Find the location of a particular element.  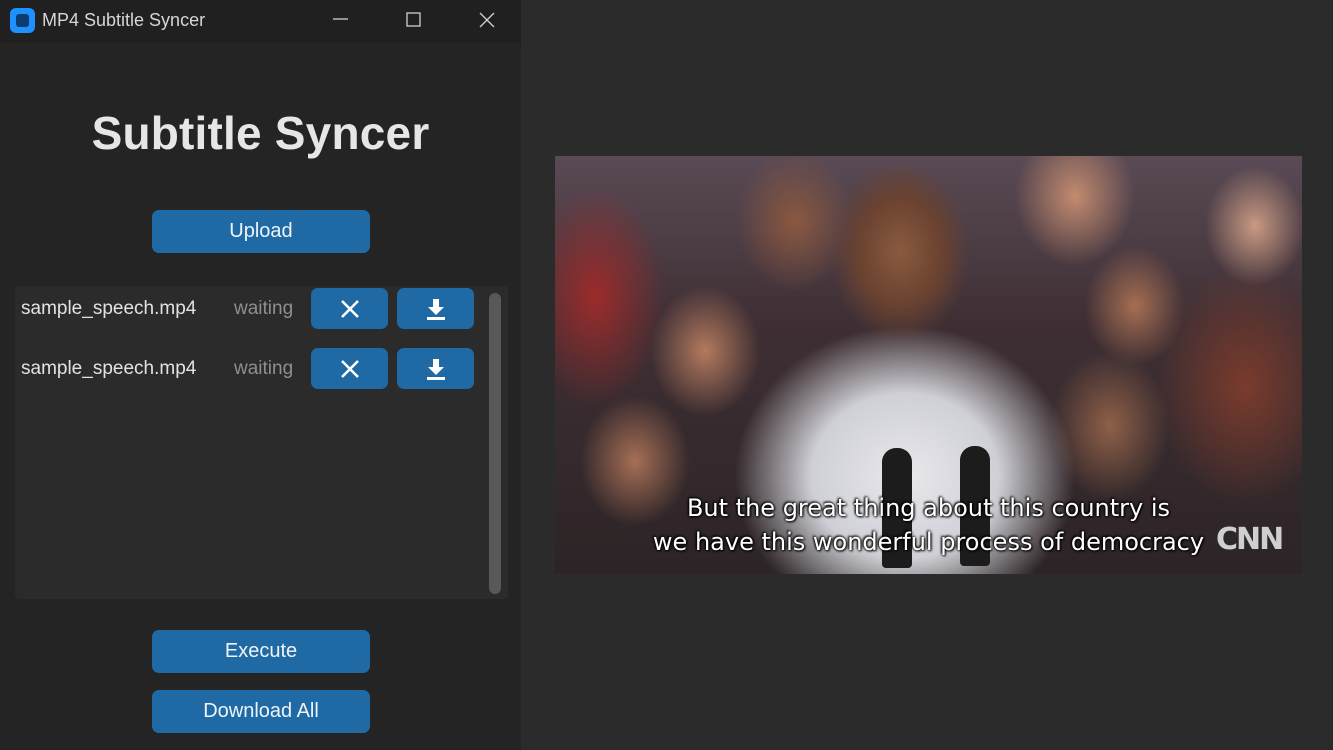

maximize-icon is located at coordinates (413, 19).